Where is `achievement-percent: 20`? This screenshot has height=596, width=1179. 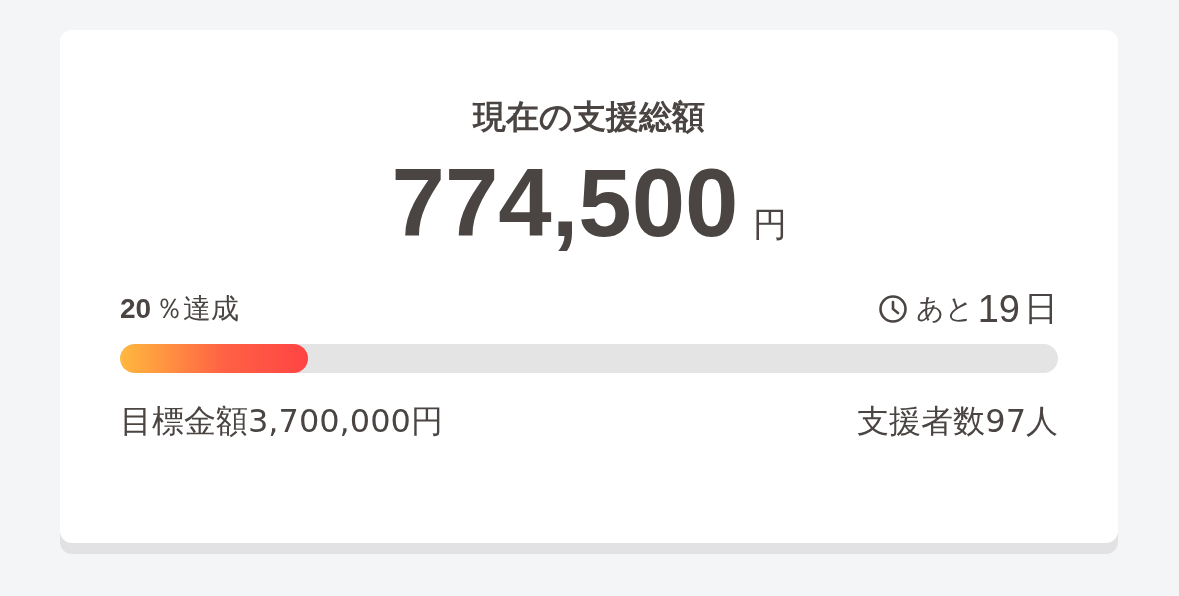 achievement-percent: 20 is located at coordinates (136, 309).